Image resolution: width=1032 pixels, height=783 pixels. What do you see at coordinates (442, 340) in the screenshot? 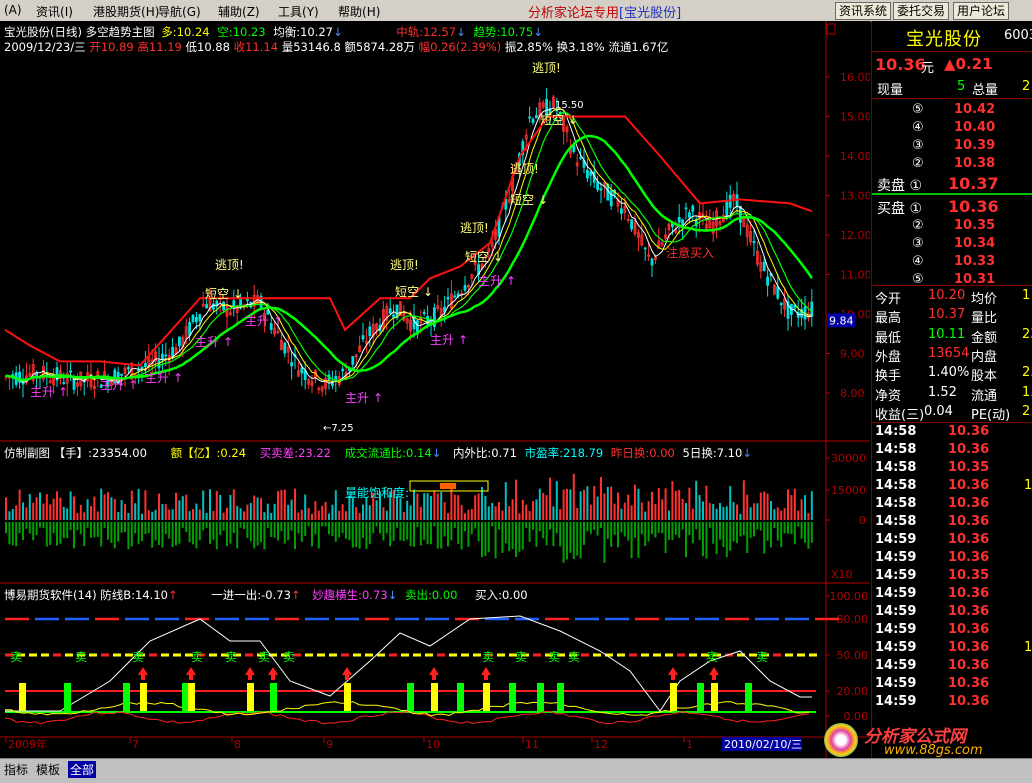
I see `zhusheng-label: 主升` at bounding box center [442, 340].